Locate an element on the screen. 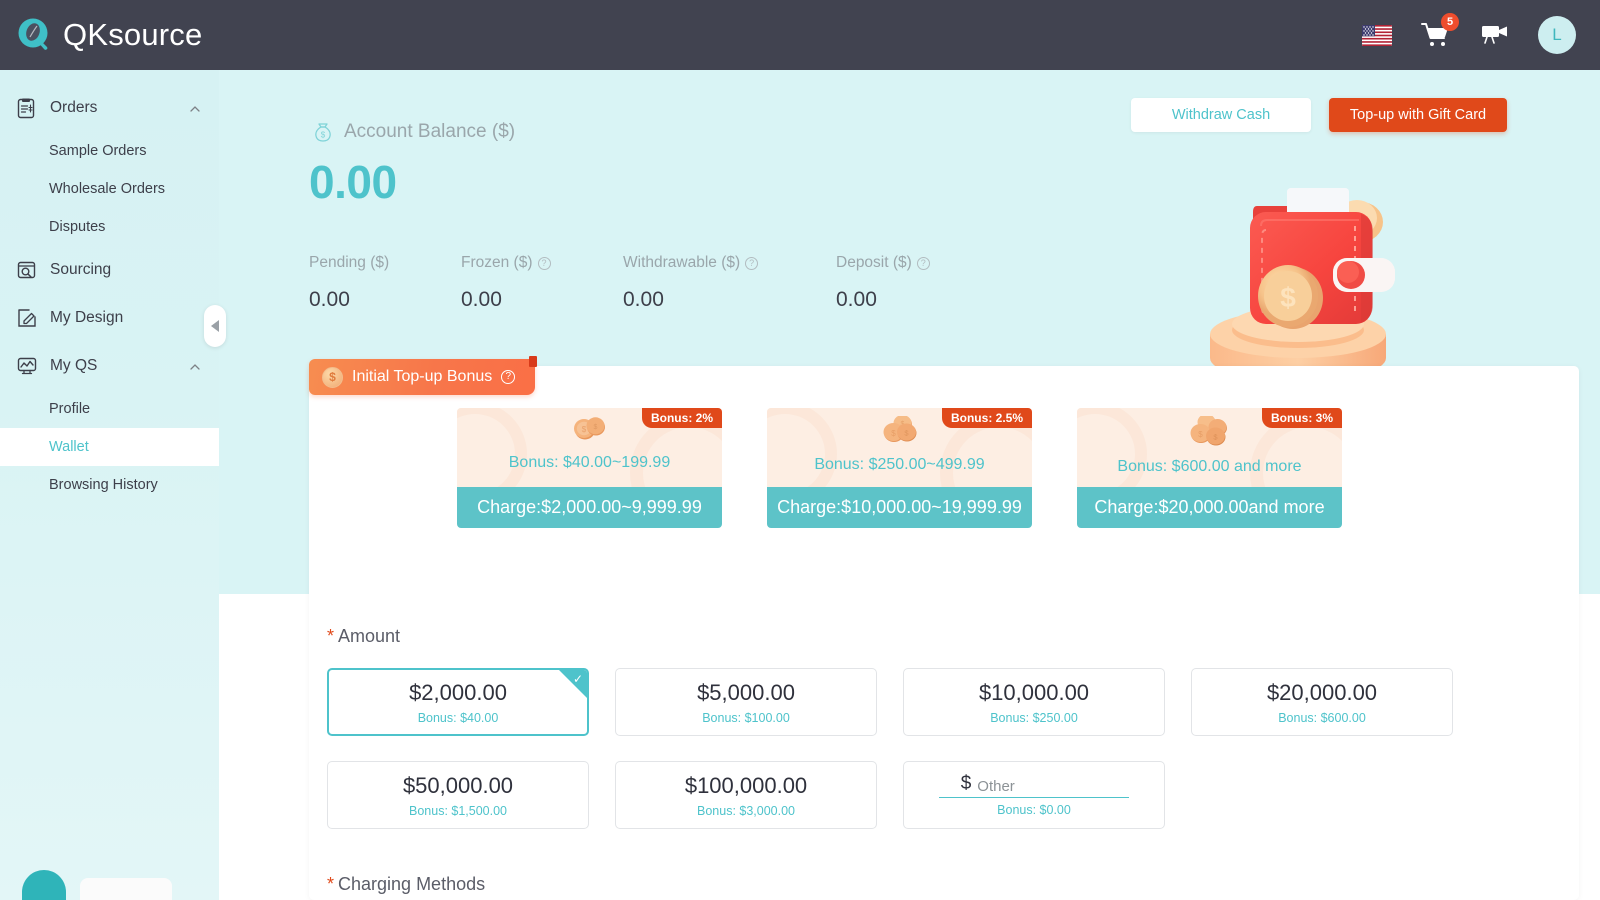 This screenshot has height=900, width=1600. account-balance-label: Account Balance ($) is located at coordinates (430, 131).